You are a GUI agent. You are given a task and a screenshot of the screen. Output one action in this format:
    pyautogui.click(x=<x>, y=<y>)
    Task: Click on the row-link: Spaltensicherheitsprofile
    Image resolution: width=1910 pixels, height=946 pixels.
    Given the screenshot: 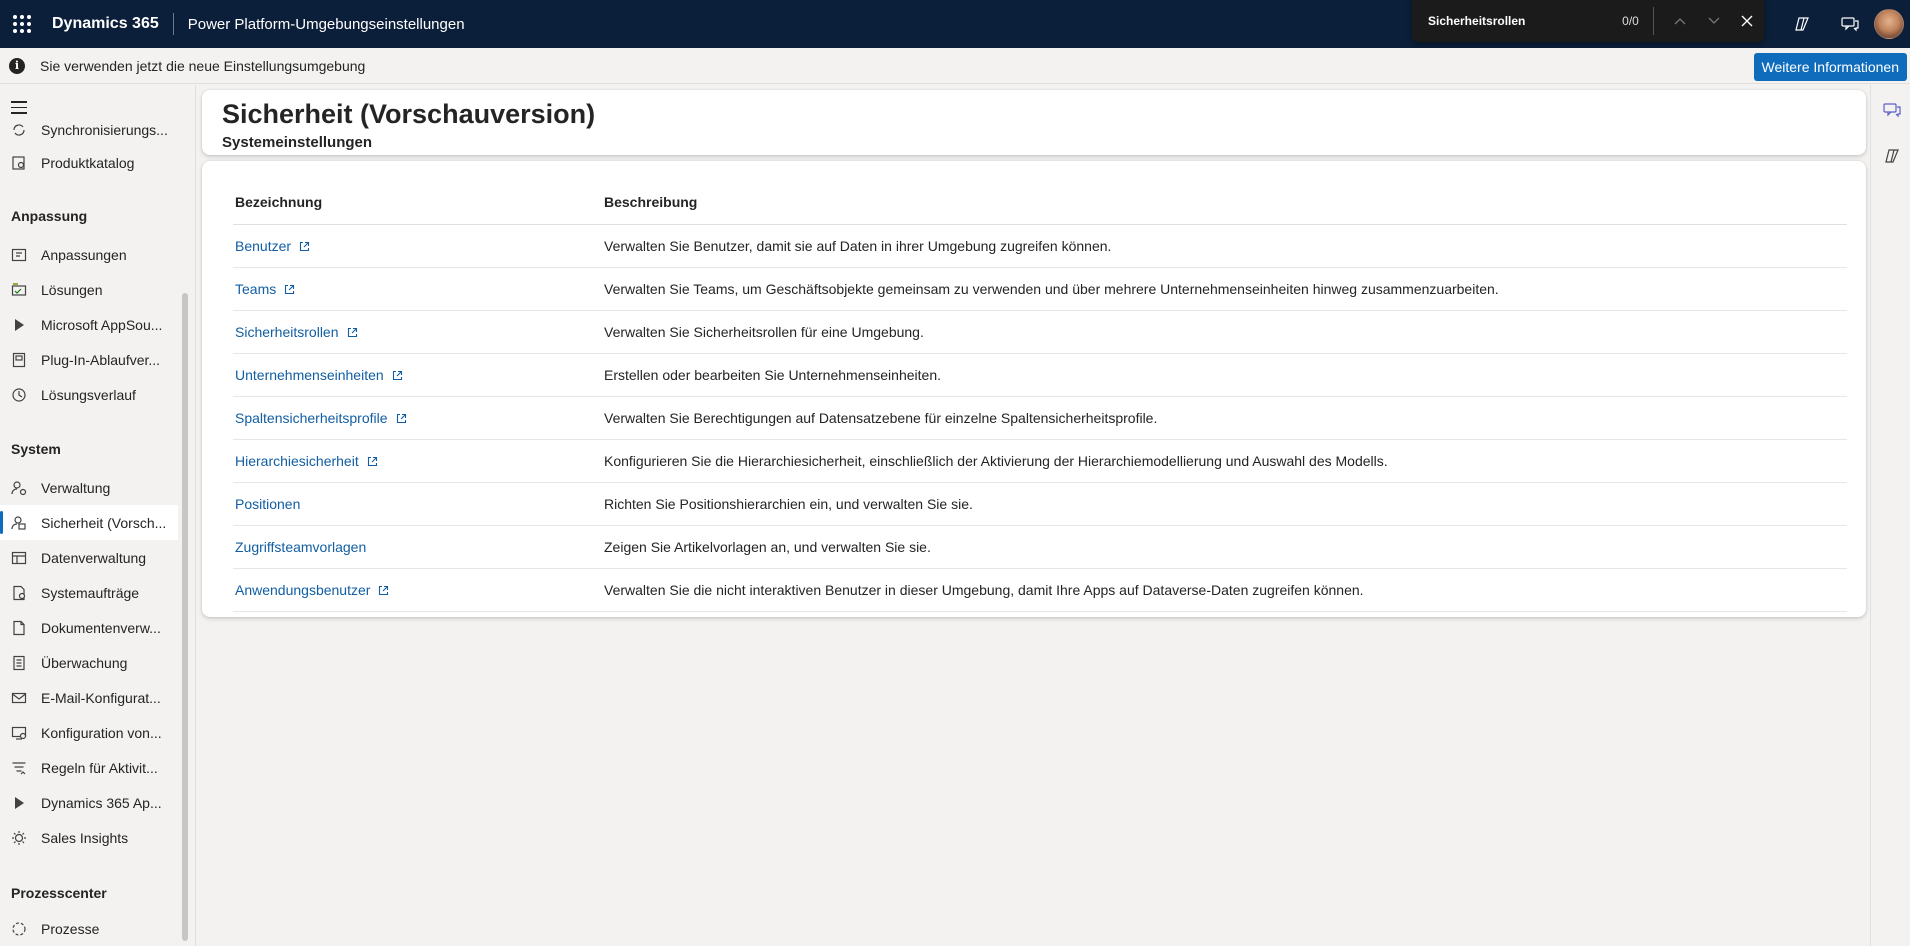 What is the action you would take?
    pyautogui.click(x=321, y=418)
    